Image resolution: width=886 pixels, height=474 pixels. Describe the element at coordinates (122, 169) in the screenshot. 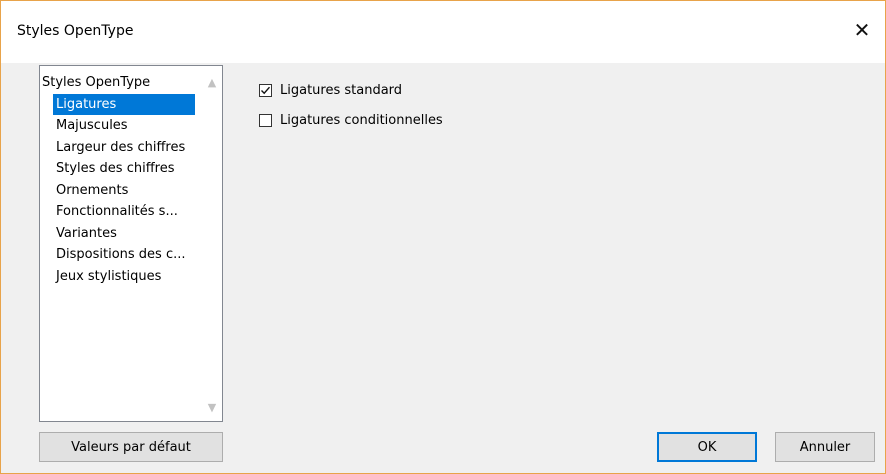

I see `list-item-styles-chiffres: Styles des chiffres` at that location.